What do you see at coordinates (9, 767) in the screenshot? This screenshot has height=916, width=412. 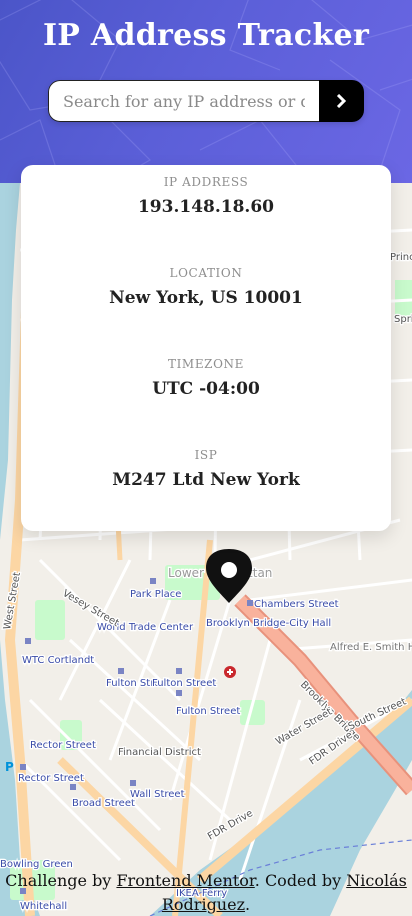 I see `parking-icon: P` at bounding box center [9, 767].